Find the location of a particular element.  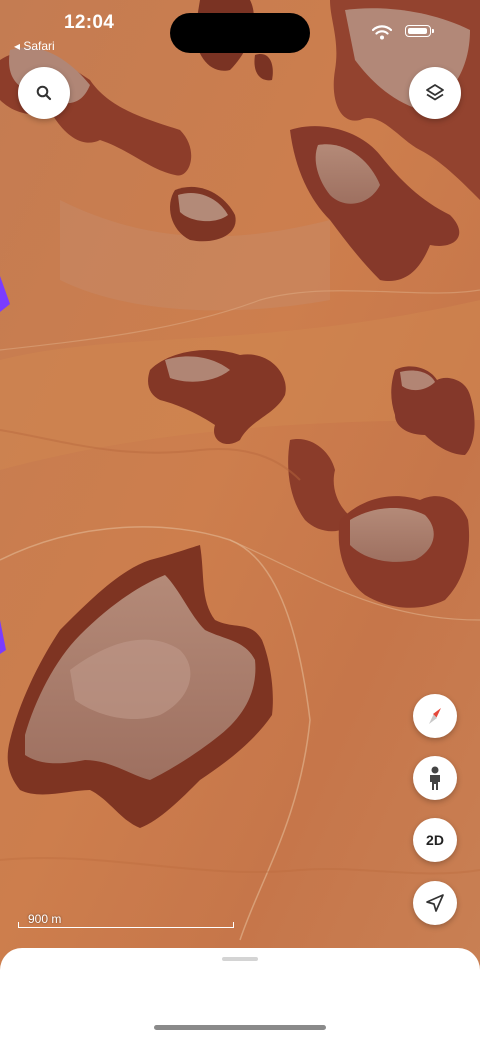

compass-icon is located at coordinates (435, 716).